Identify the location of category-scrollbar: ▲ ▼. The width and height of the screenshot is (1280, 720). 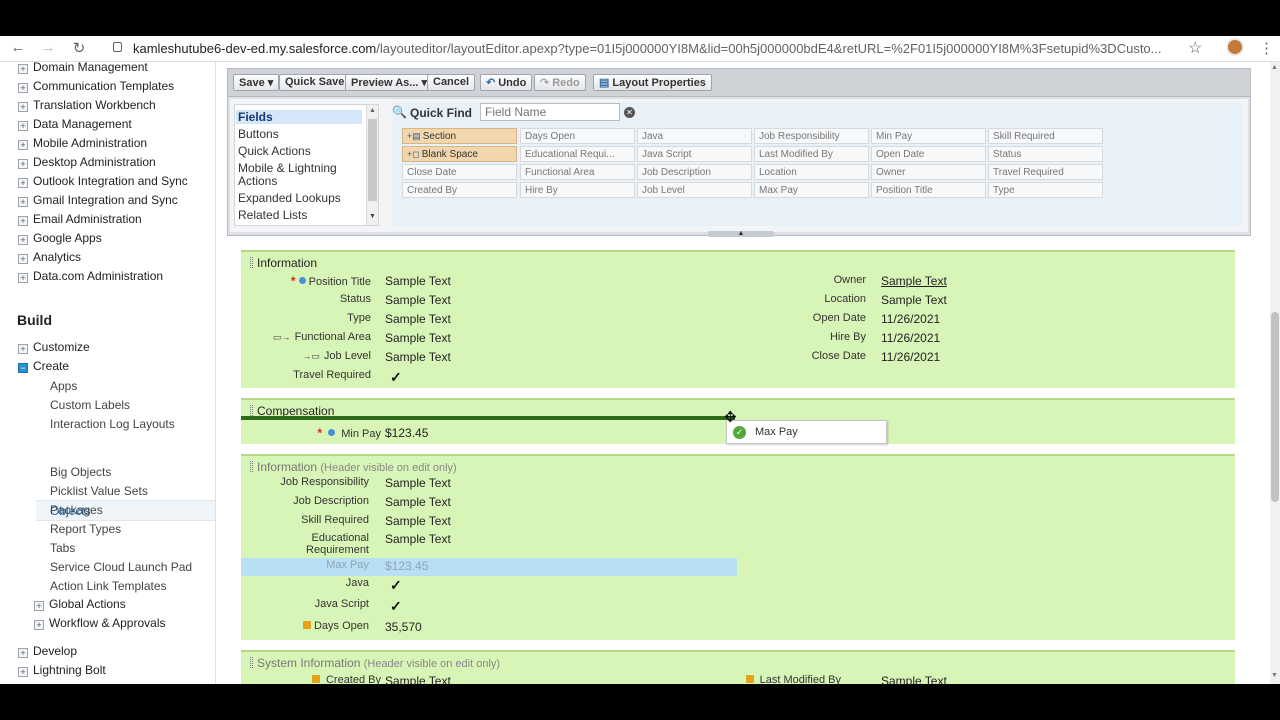
(372, 165).